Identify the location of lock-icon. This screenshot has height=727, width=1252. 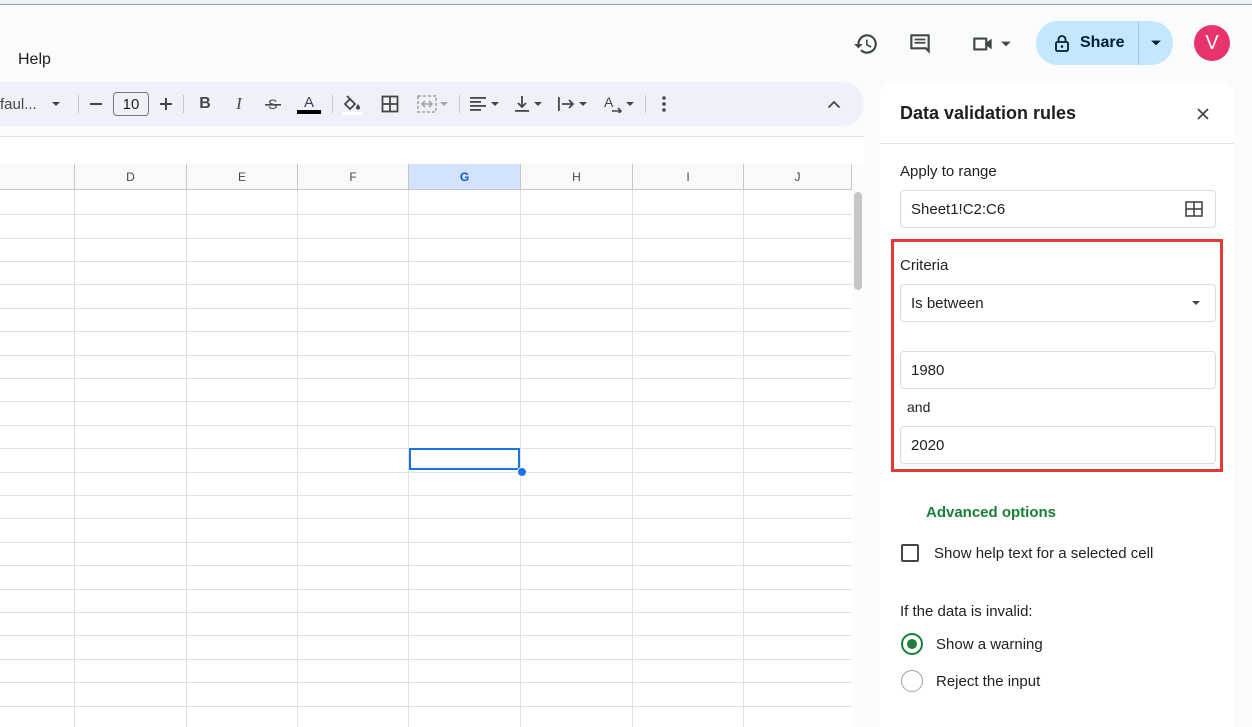
(1062, 43).